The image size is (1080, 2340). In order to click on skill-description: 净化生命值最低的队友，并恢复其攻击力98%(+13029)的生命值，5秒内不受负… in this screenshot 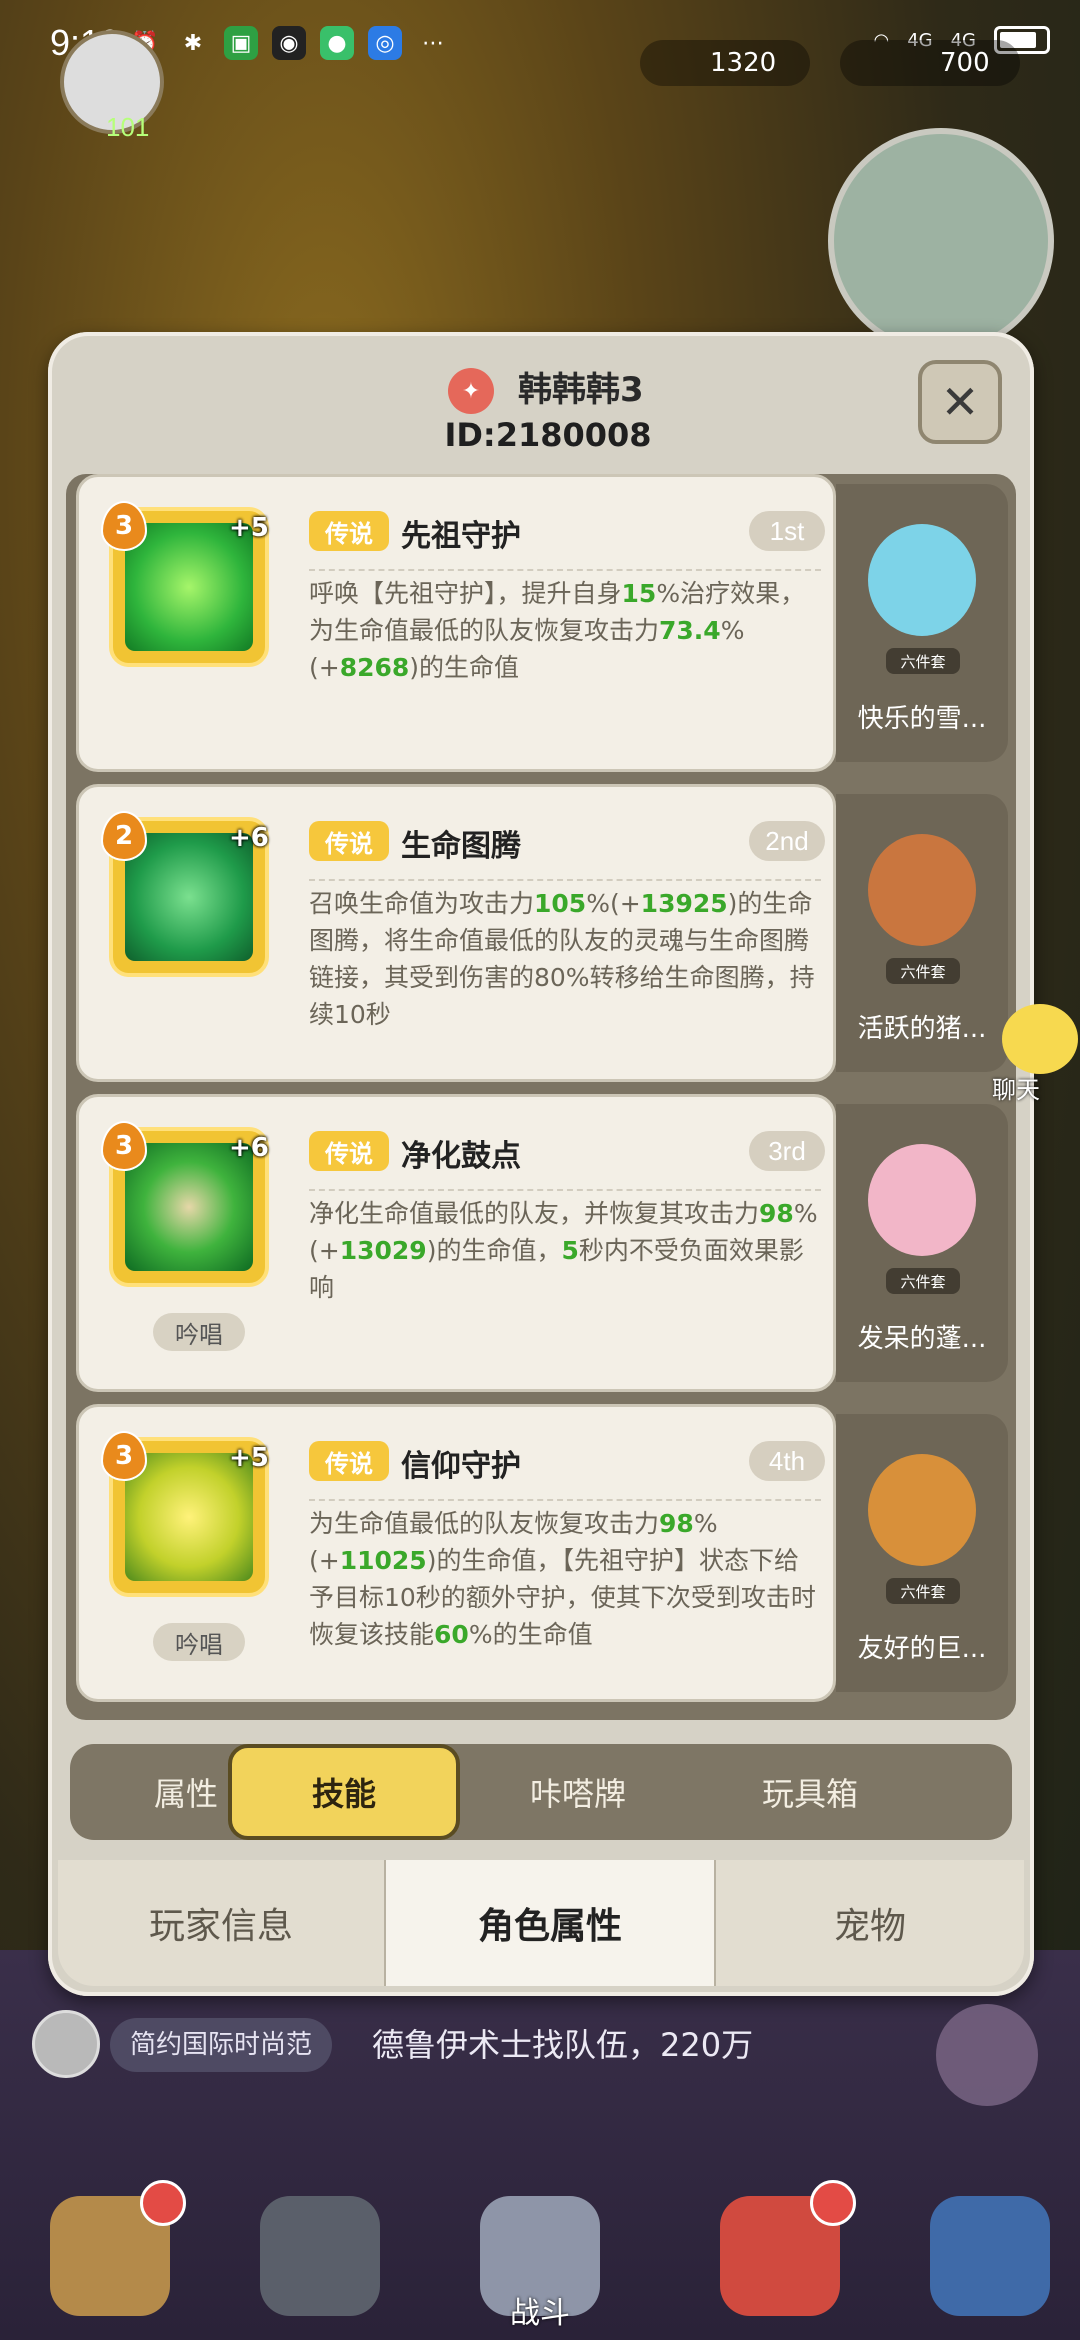, I will do `click(565, 1247)`.